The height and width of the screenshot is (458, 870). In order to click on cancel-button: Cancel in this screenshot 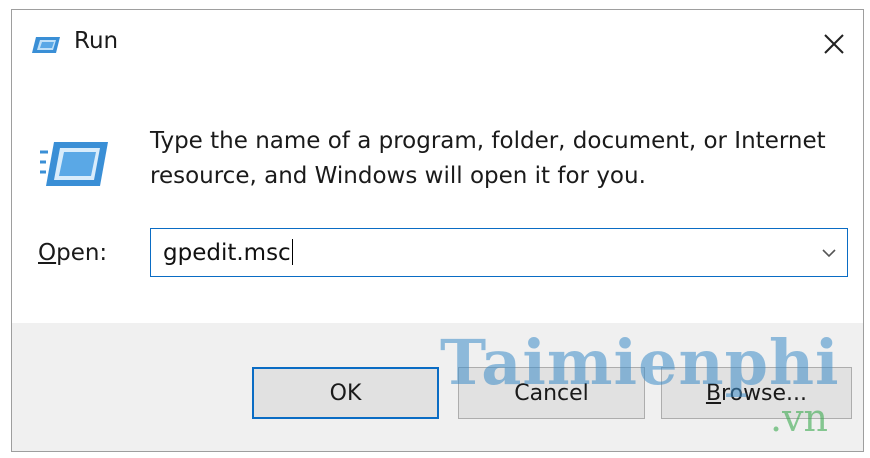, I will do `click(551, 393)`.